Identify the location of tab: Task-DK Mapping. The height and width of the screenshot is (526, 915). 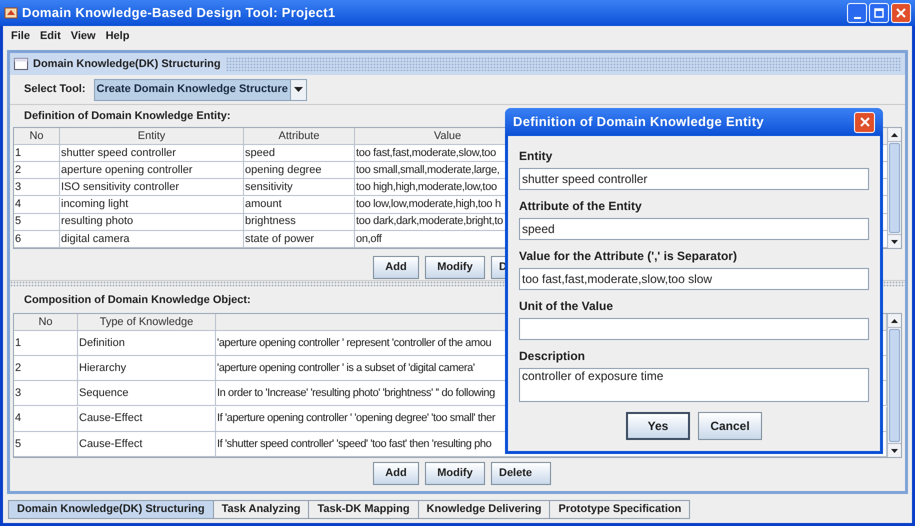
(363, 509).